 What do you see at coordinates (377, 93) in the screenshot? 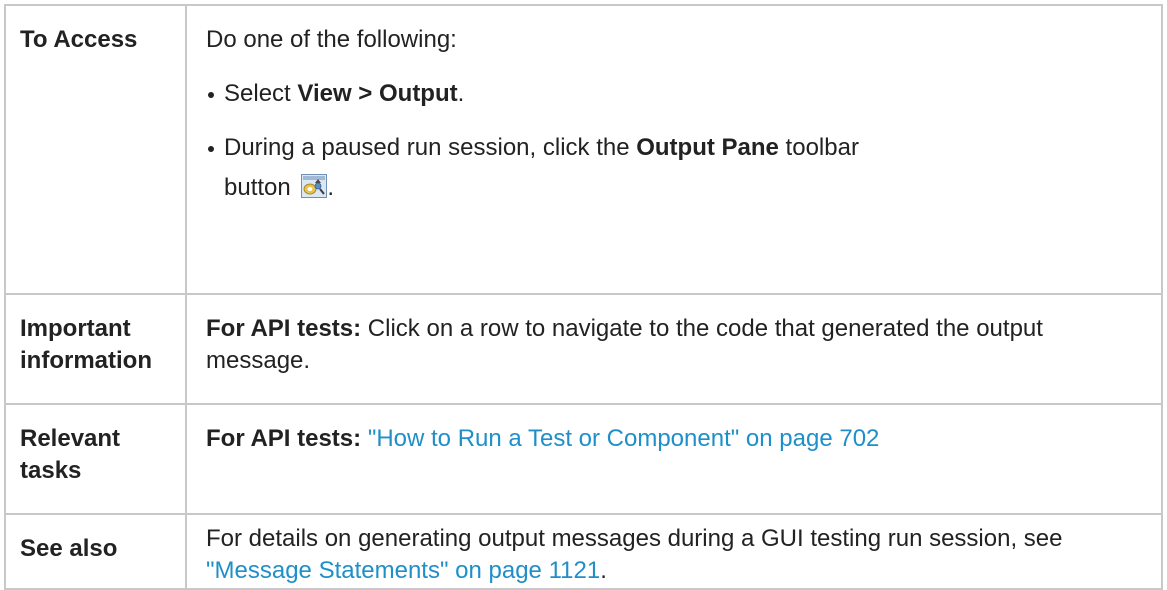
I see `menu-path-view-output: View > Output` at bounding box center [377, 93].